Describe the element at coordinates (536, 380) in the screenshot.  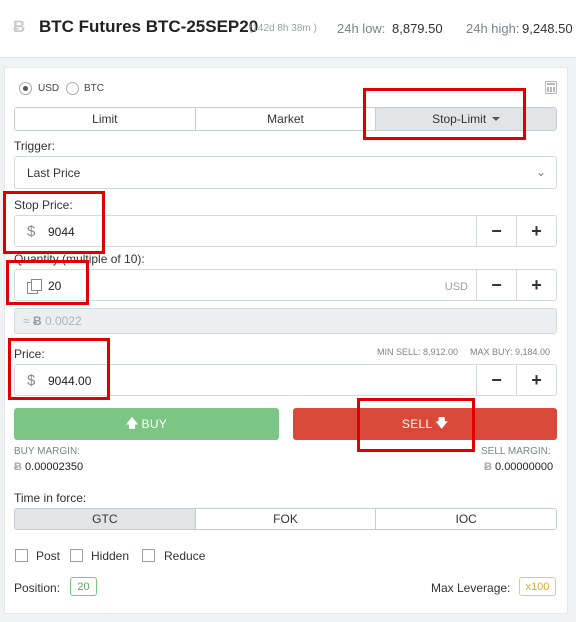
I see `price-increment-button: +` at that location.